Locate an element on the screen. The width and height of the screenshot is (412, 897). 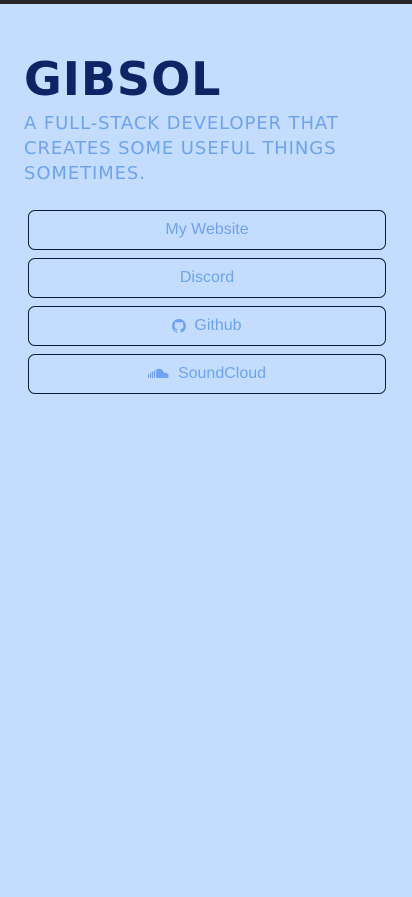
github-icon is located at coordinates (179, 326).